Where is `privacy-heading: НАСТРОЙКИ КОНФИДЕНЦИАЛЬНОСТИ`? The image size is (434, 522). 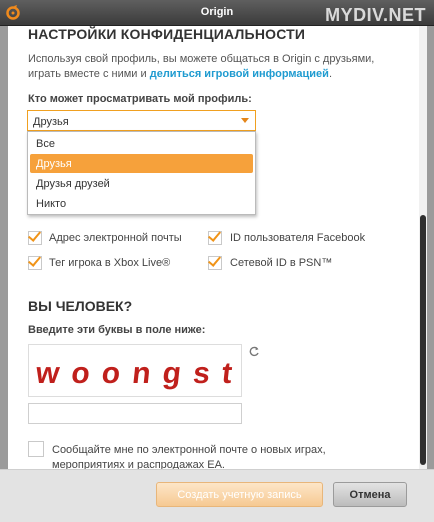
privacy-heading: НАСТРОЙКИ КОНФИДЕНЦИАЛЬНОСТИ is located at coordinates (167, 34).